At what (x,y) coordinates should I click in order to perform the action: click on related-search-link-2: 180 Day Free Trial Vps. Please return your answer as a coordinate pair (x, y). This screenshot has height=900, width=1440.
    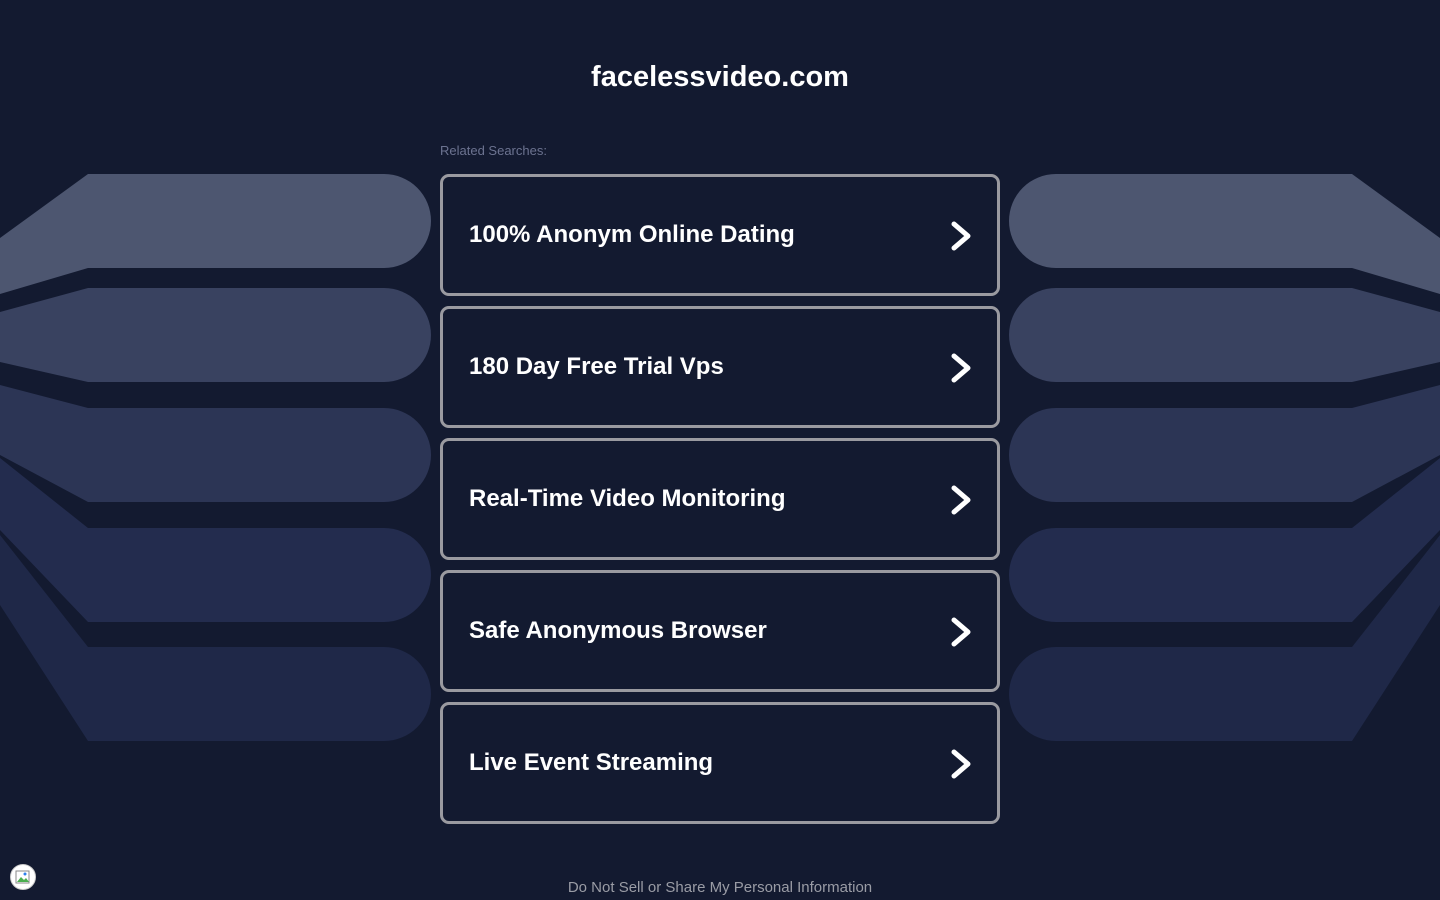
    Looking at the image, I should click on (720, 367).